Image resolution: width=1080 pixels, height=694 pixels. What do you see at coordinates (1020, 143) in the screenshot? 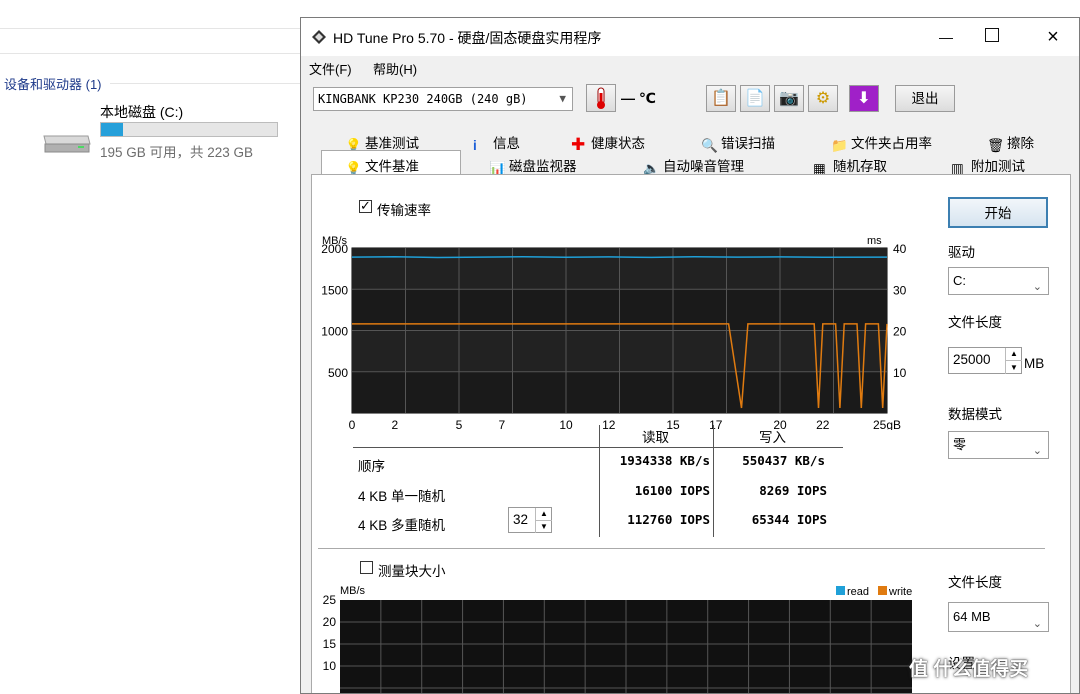
I see `tab-label: 擦除` at bounding box center [1020, 143].